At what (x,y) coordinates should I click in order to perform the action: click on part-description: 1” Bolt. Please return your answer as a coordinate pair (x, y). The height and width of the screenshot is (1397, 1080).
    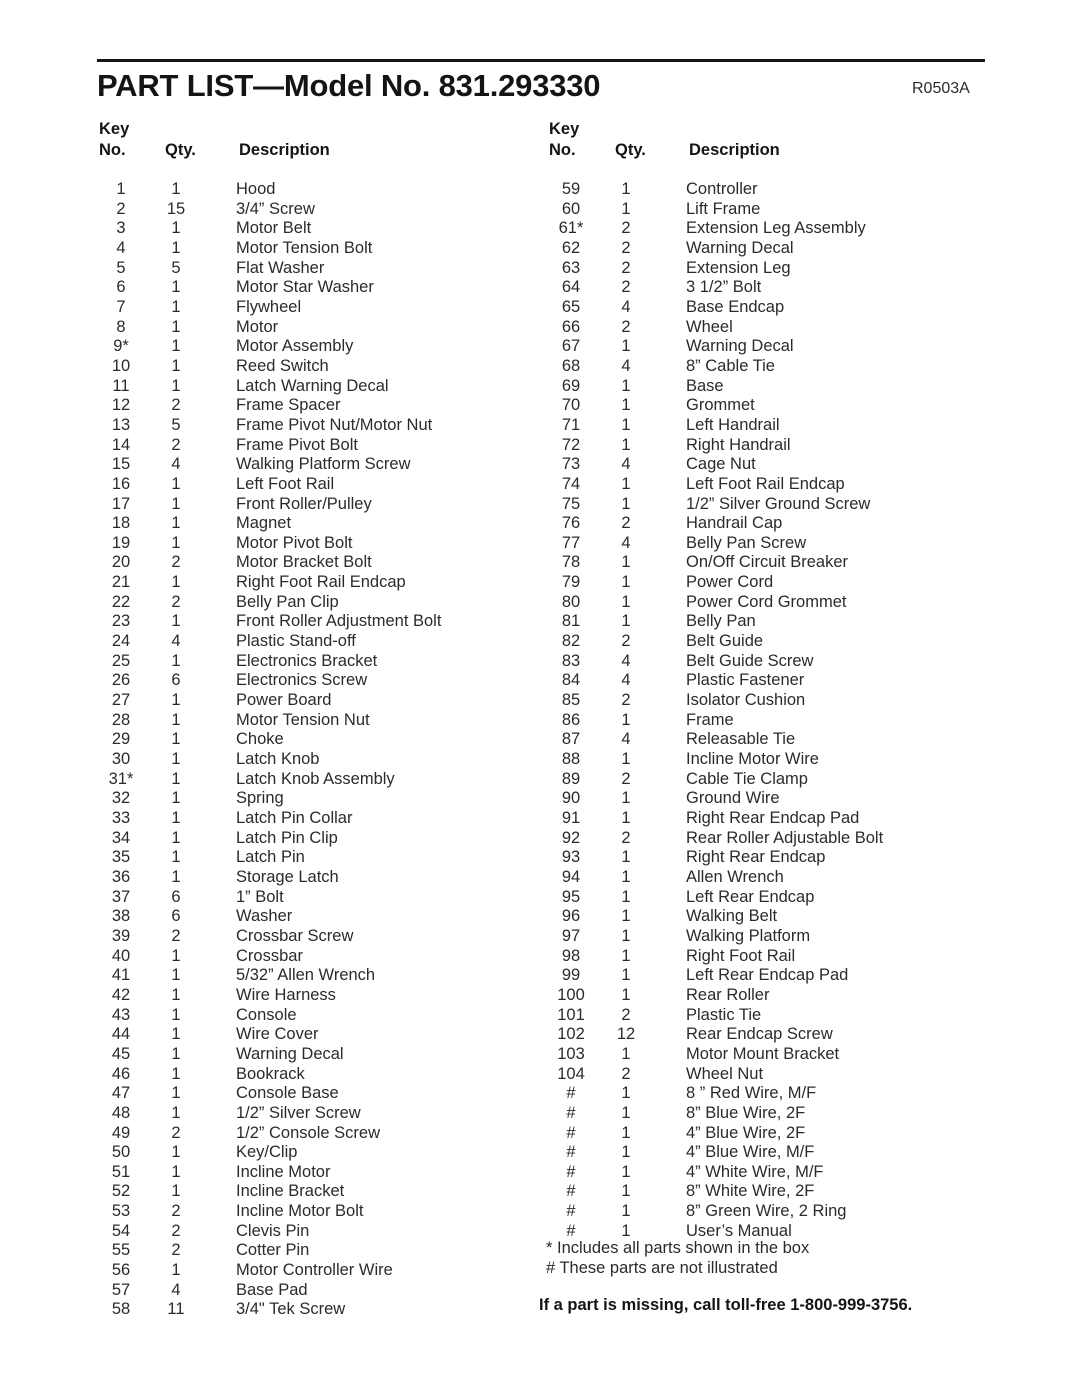
    Looking at the image, I should click on (260, 896).